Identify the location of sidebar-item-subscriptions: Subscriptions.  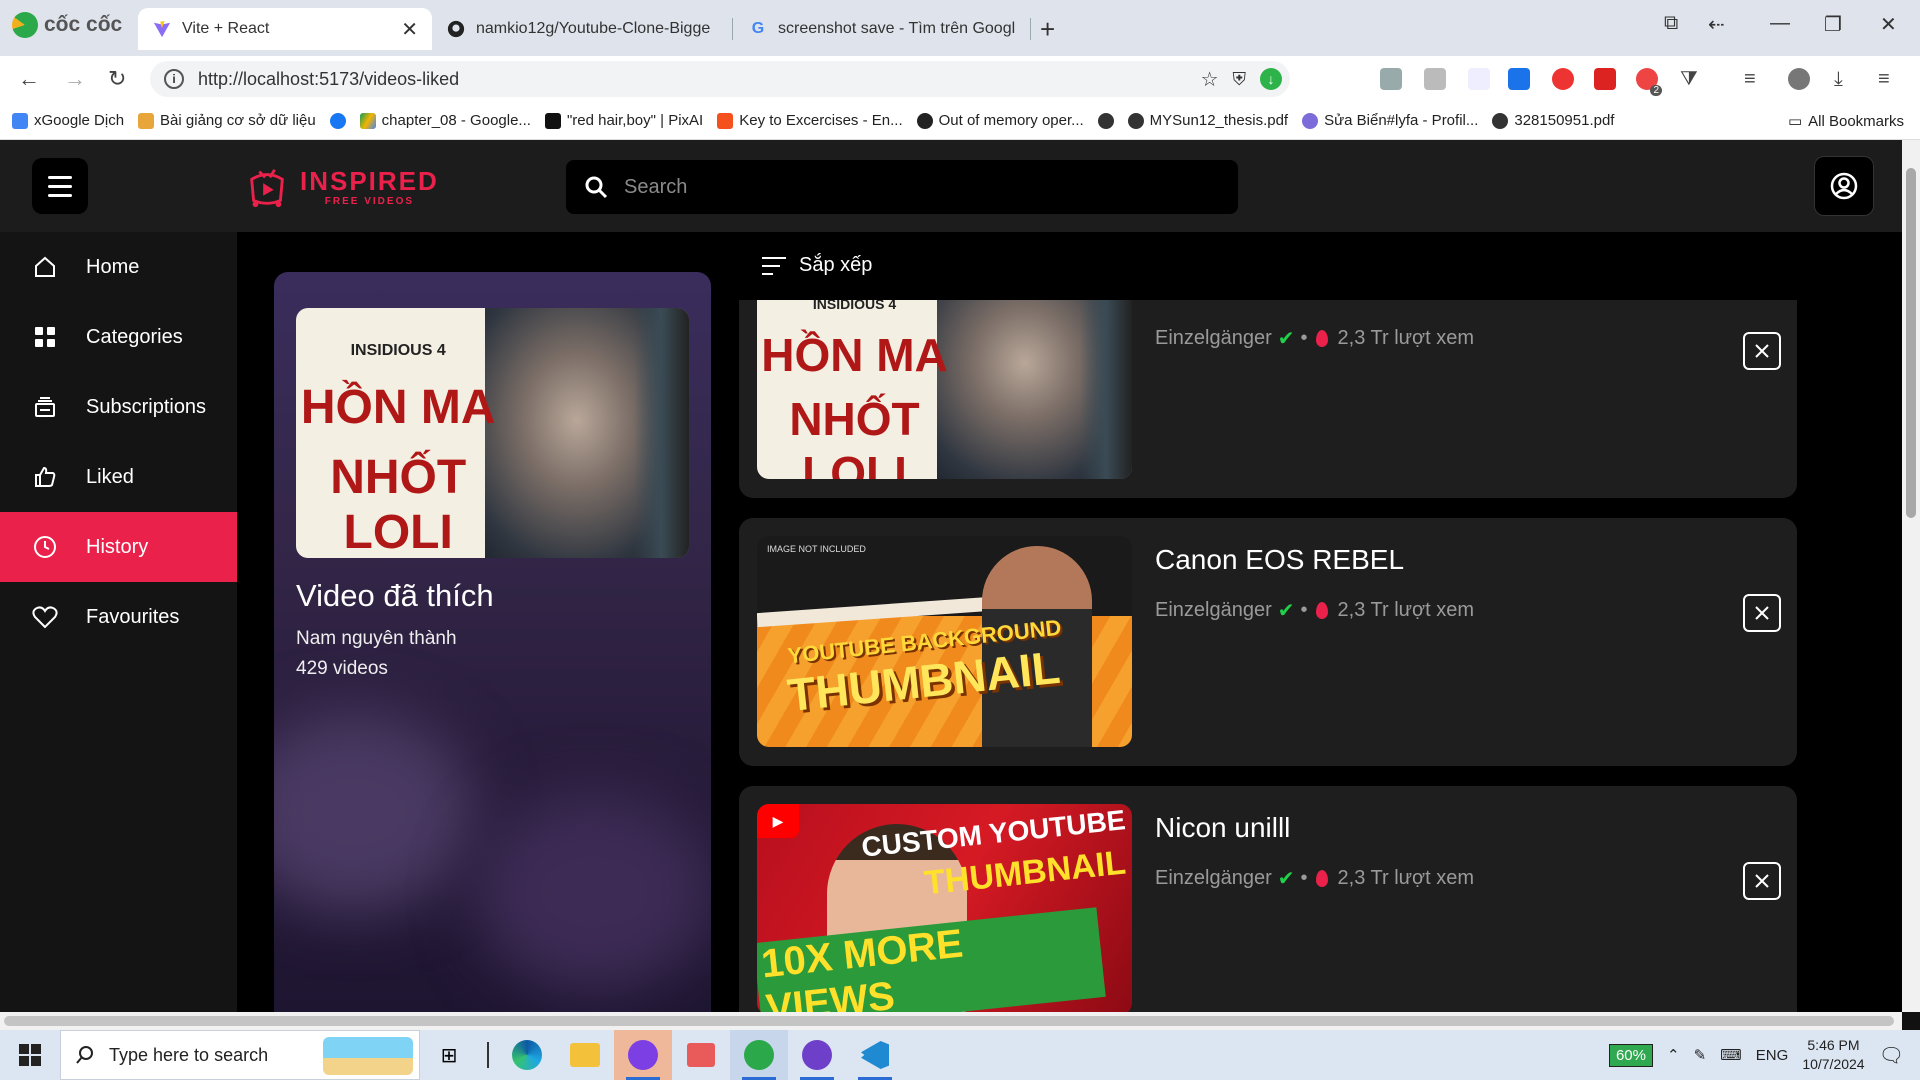
(118, 407).